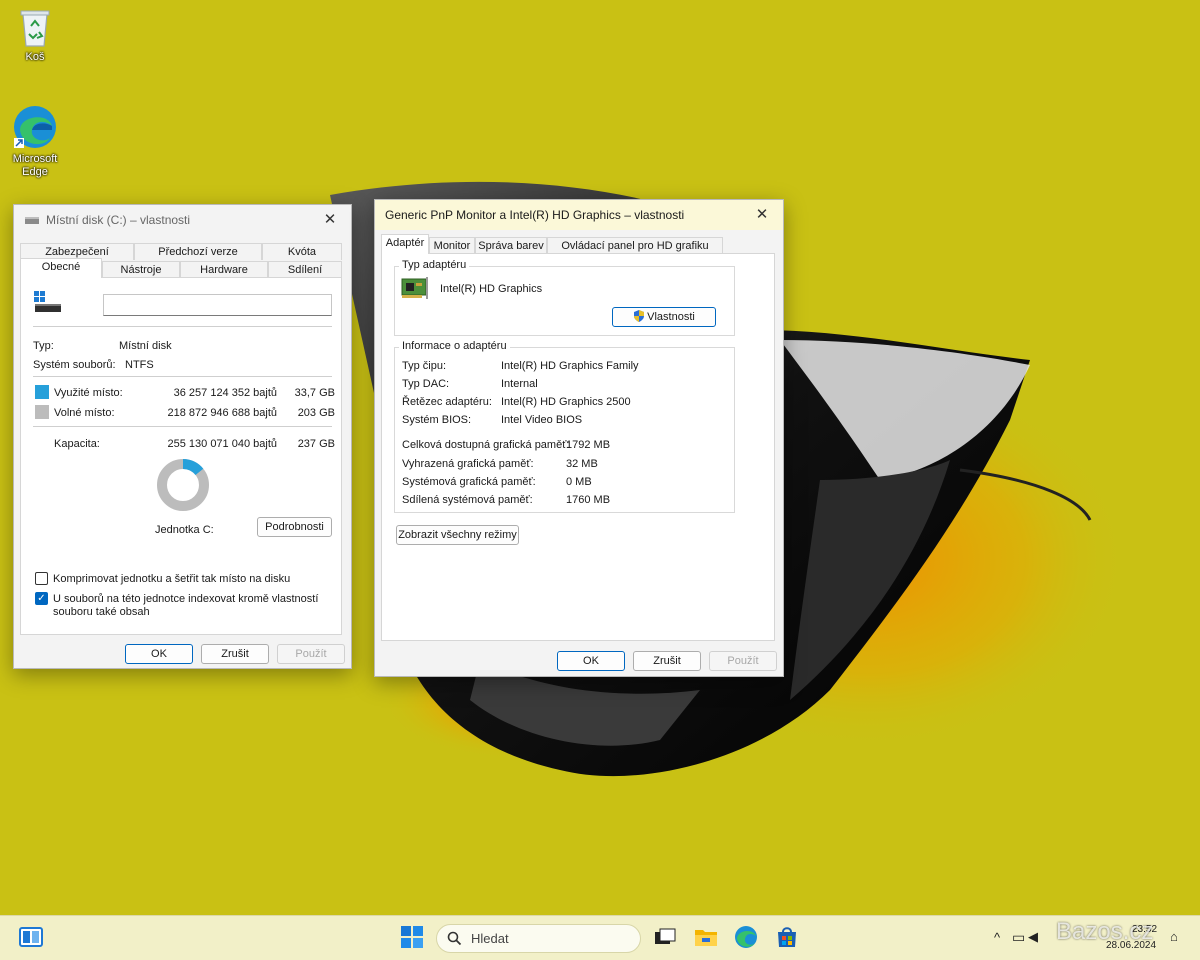 The height and width of the screenshot is (960, 1200). I want to click on tab-obecne: Obecné, so click(61, 268).